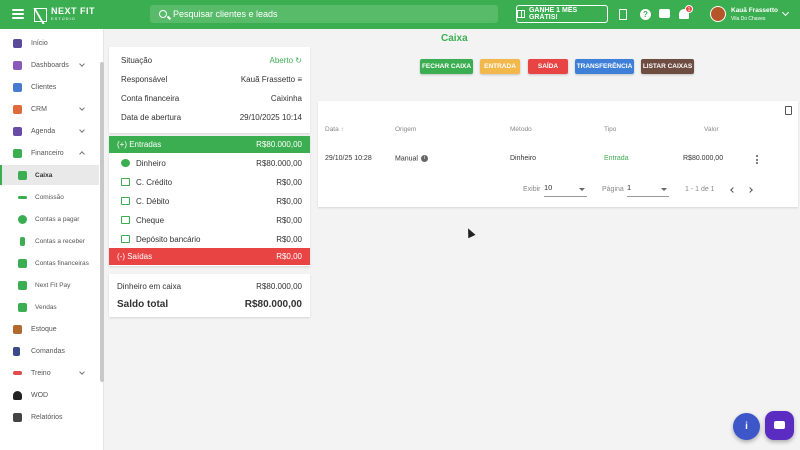  Describe the element at coordinates (22, 219) in the screenshot. I see `coin-icon` at that location.